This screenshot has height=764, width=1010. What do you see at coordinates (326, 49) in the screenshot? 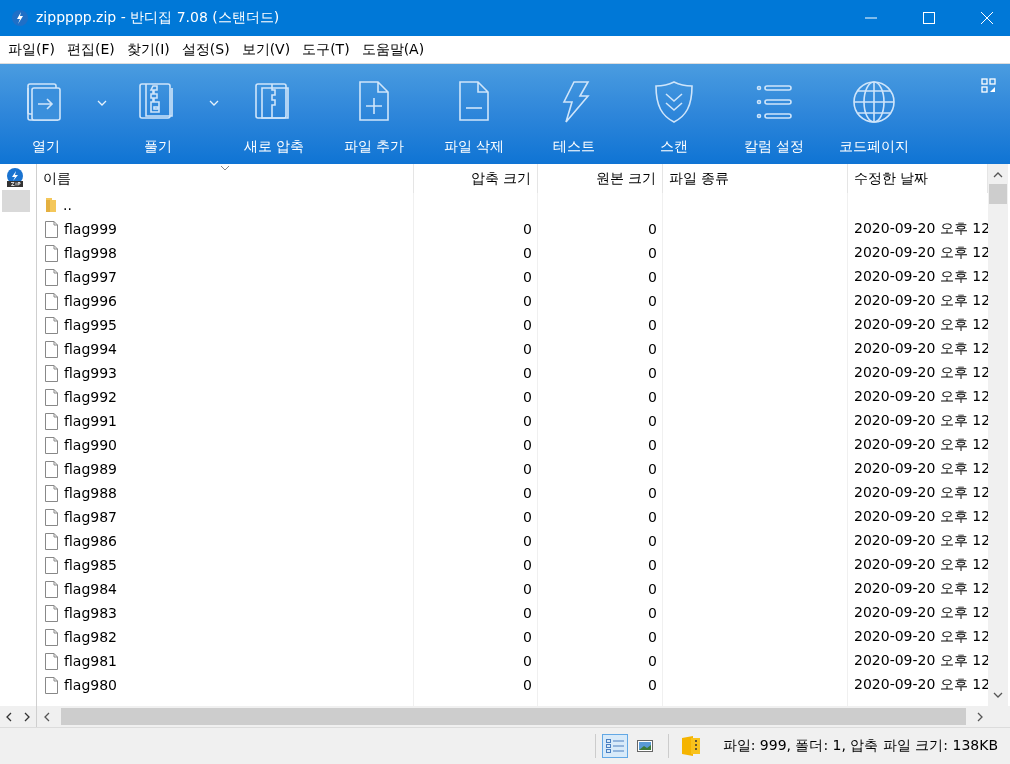
I see `menu-item: 도구(T)` at bounding box center [326, 49].